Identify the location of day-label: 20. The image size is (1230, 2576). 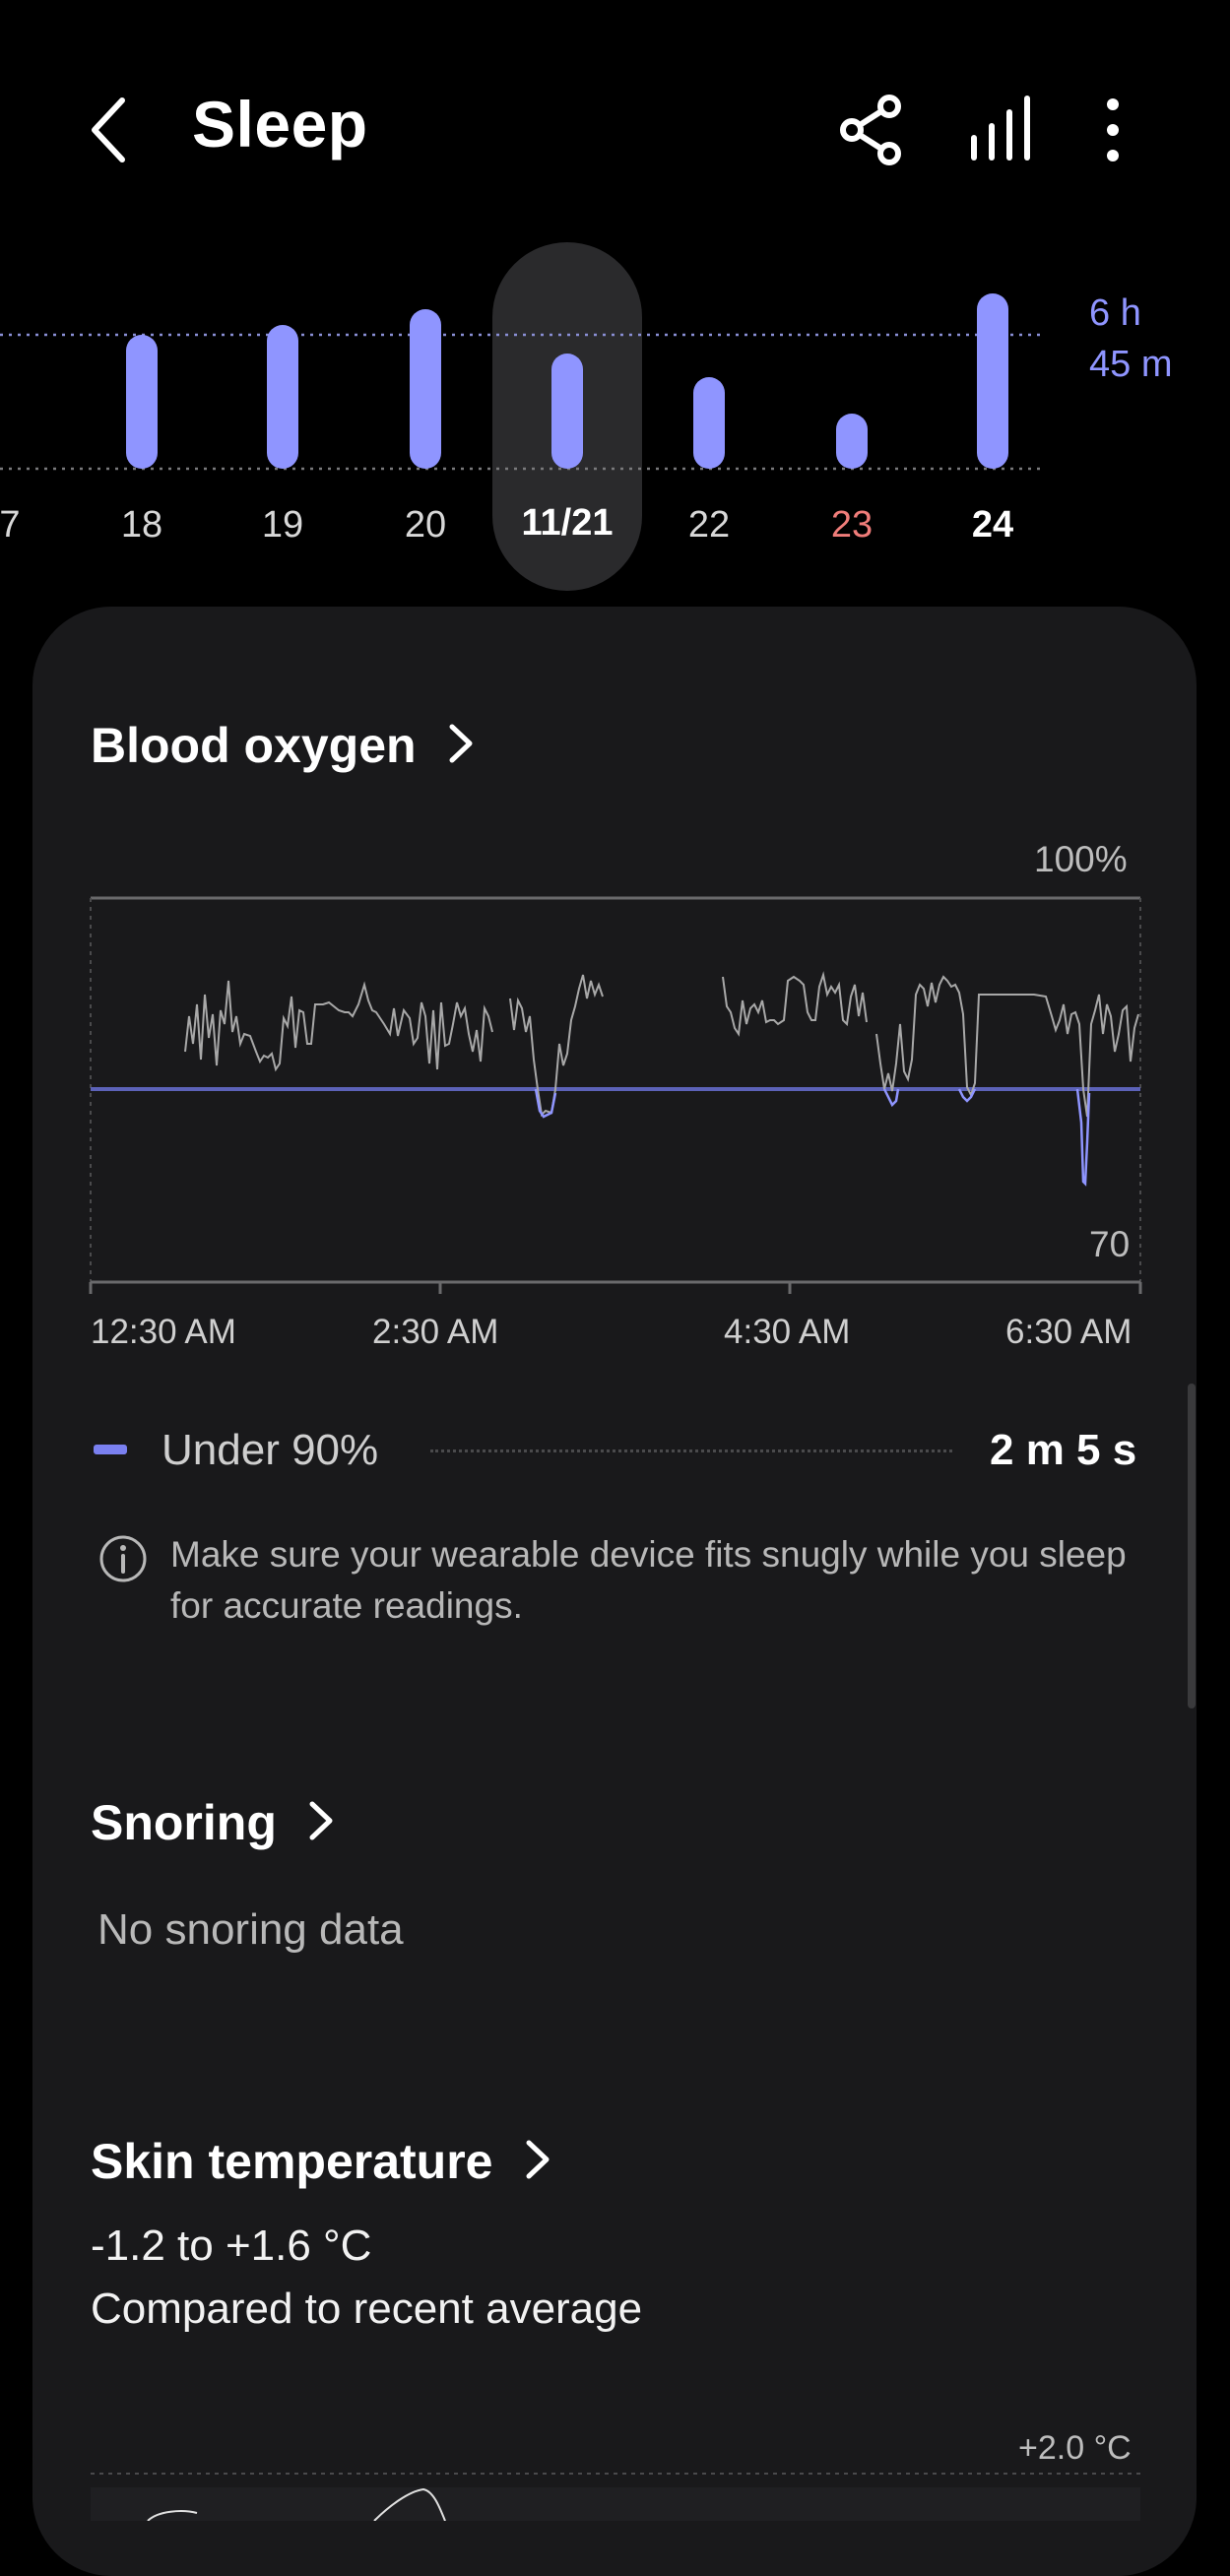
(425, 525).